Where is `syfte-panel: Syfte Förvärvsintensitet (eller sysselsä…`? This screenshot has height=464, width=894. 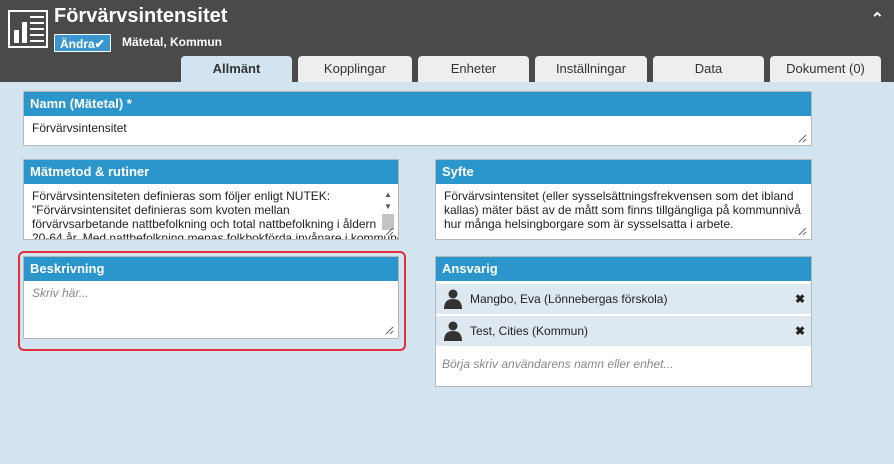 syfte-panel: Syfte Förvärvsintensitet (eller sysselsä… is located at coordinates (623, 199).